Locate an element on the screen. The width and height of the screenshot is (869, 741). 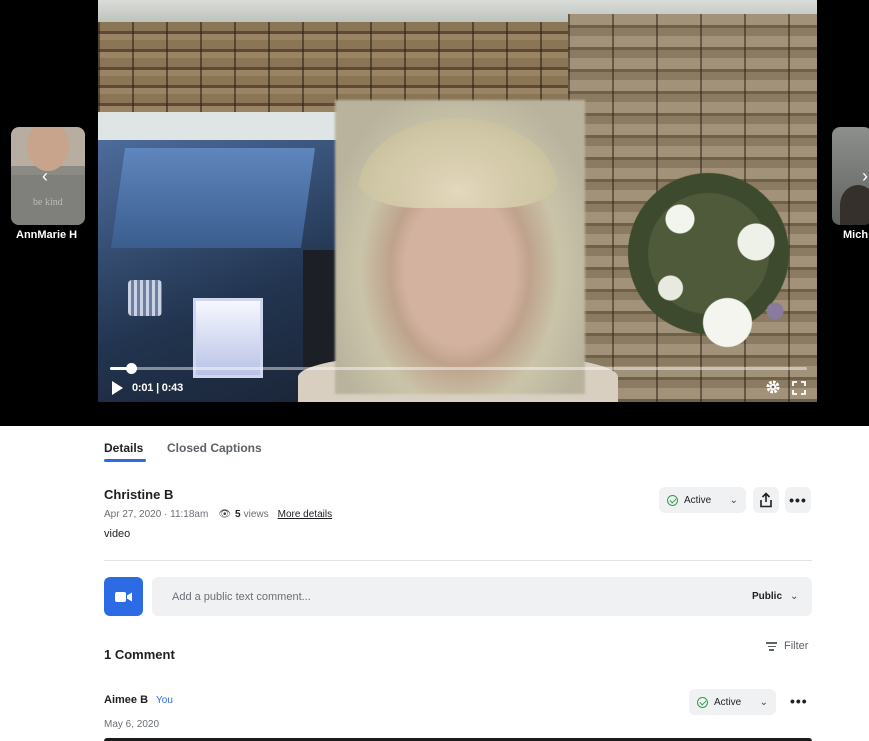
filter-icon is located at coordinates (771, 646).